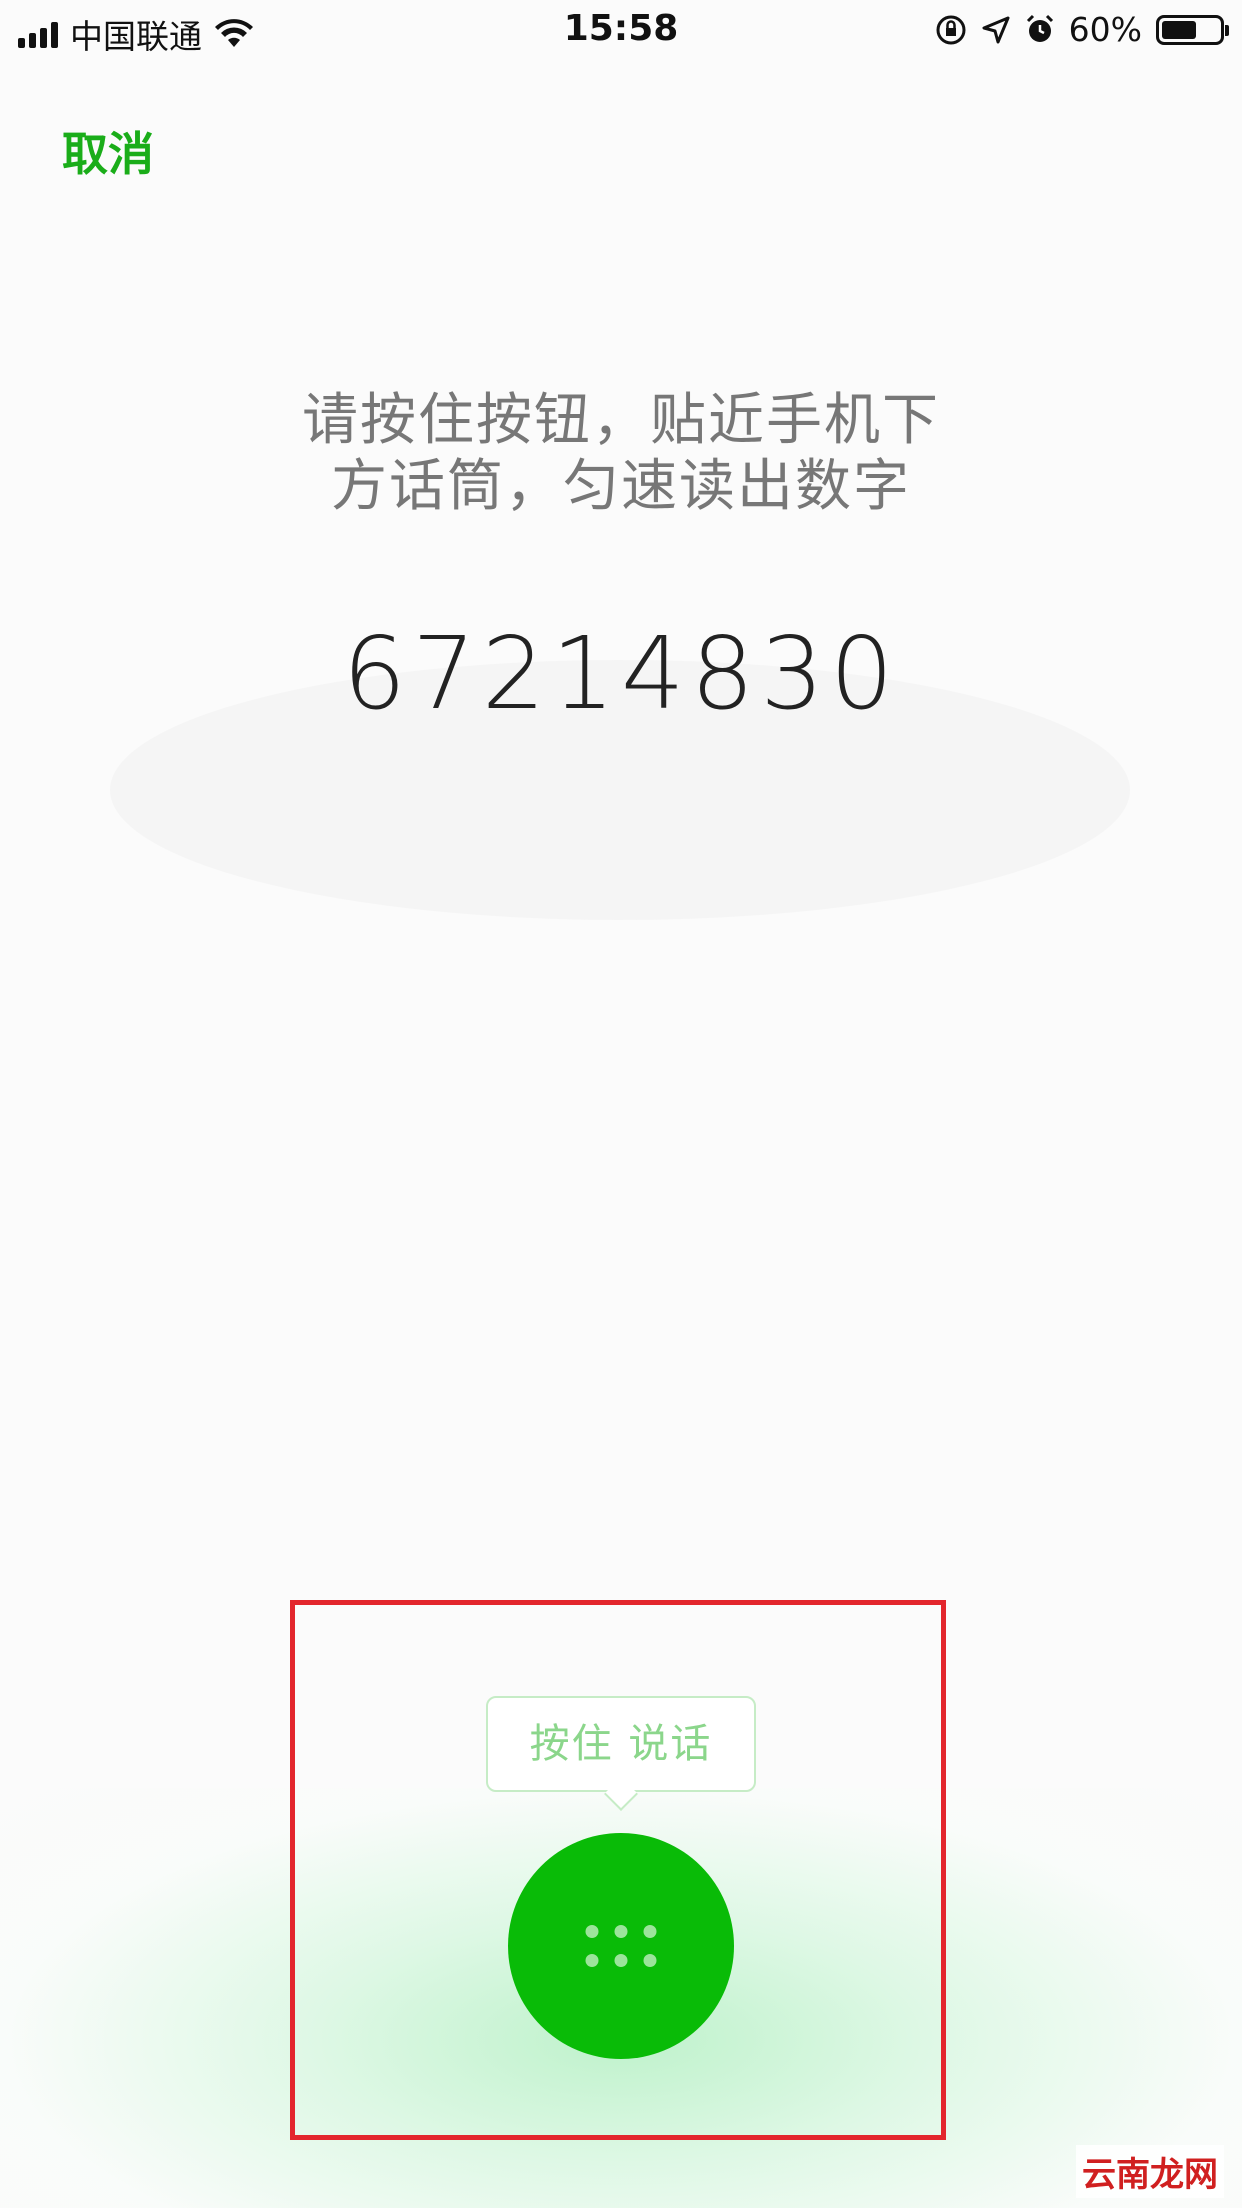  What do you see at coordinates (621, 1744) in the screenshot?
I see `hold-to-talk-tooltip: 按住 说话` at bounding box center [621, 1744].